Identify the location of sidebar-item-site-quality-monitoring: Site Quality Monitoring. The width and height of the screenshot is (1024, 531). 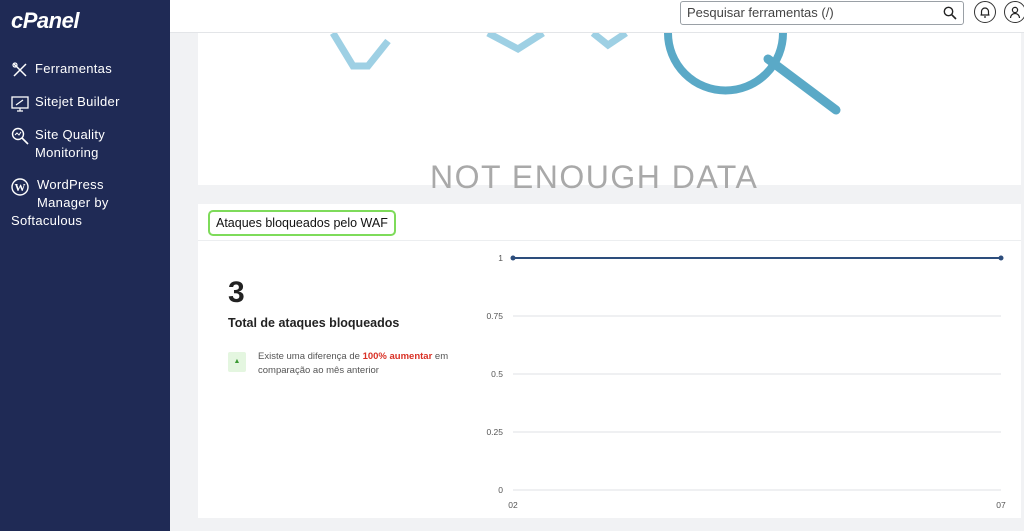
(85, 146).